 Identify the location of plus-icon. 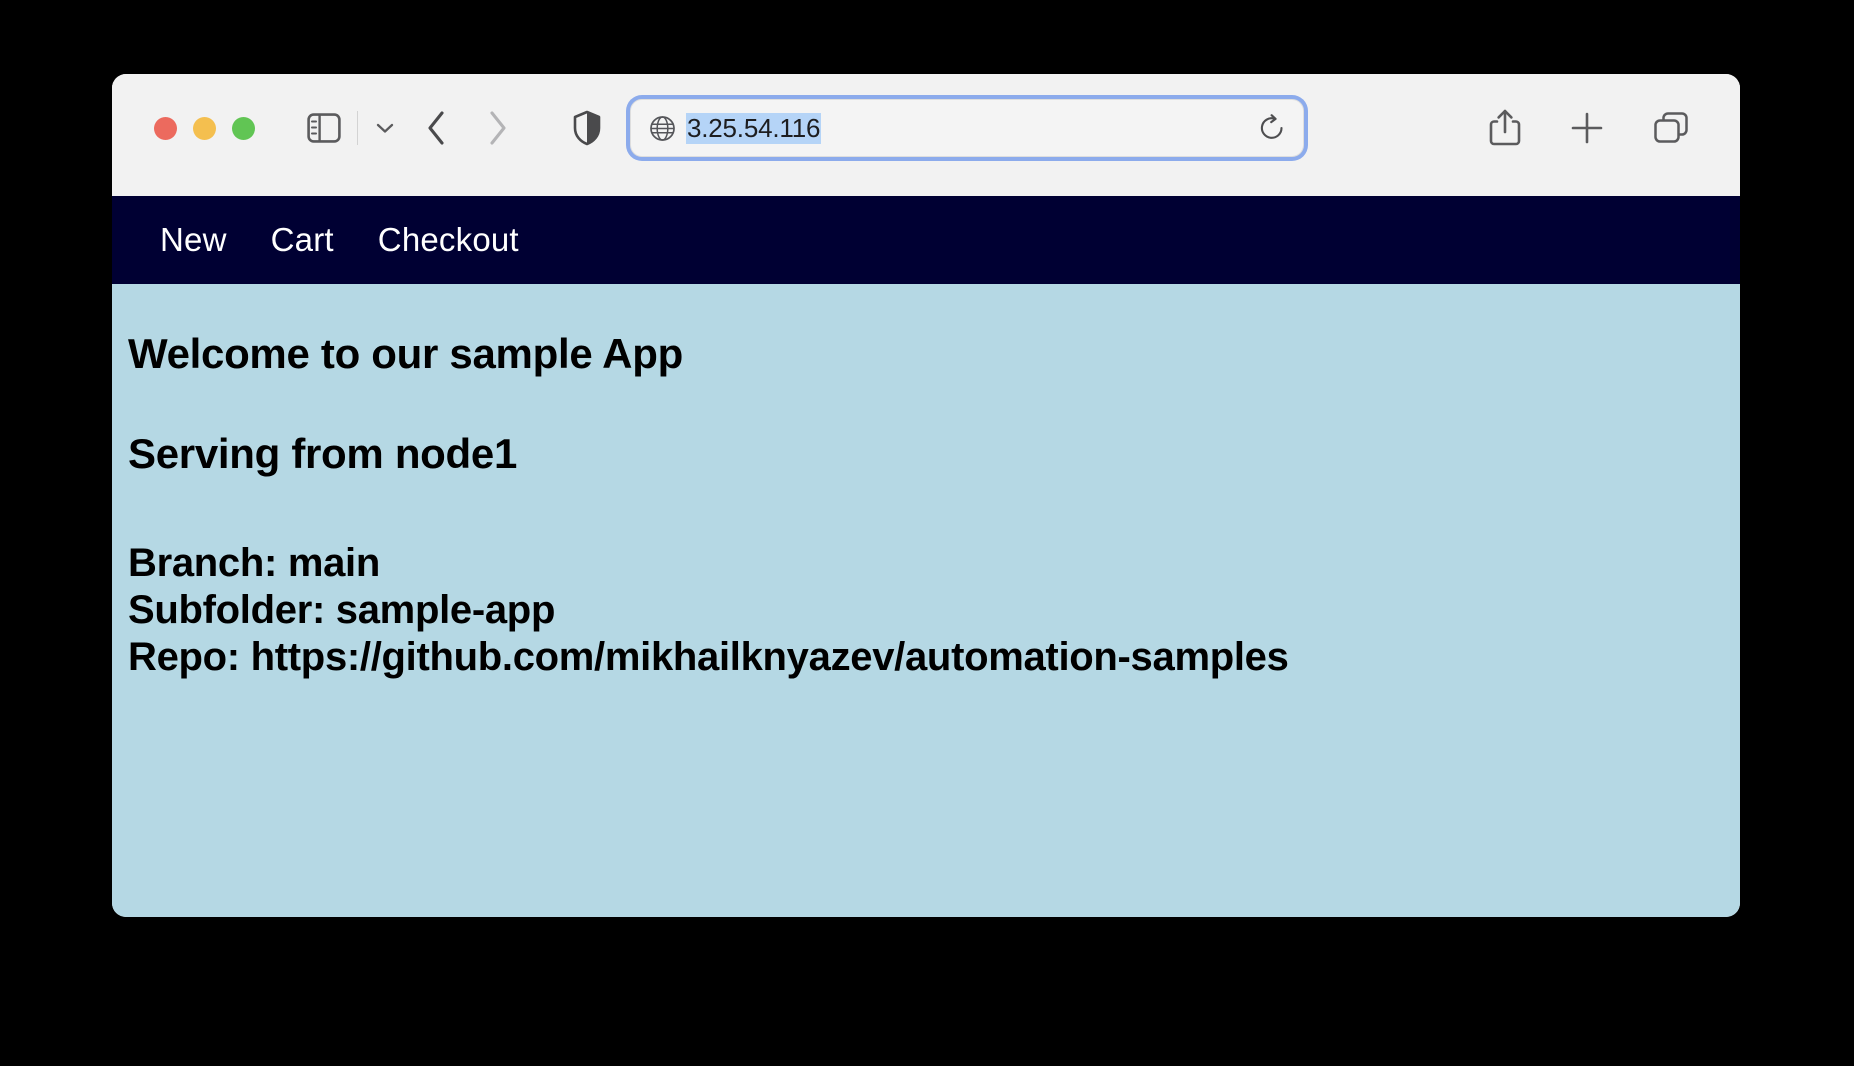
(1587, 128).